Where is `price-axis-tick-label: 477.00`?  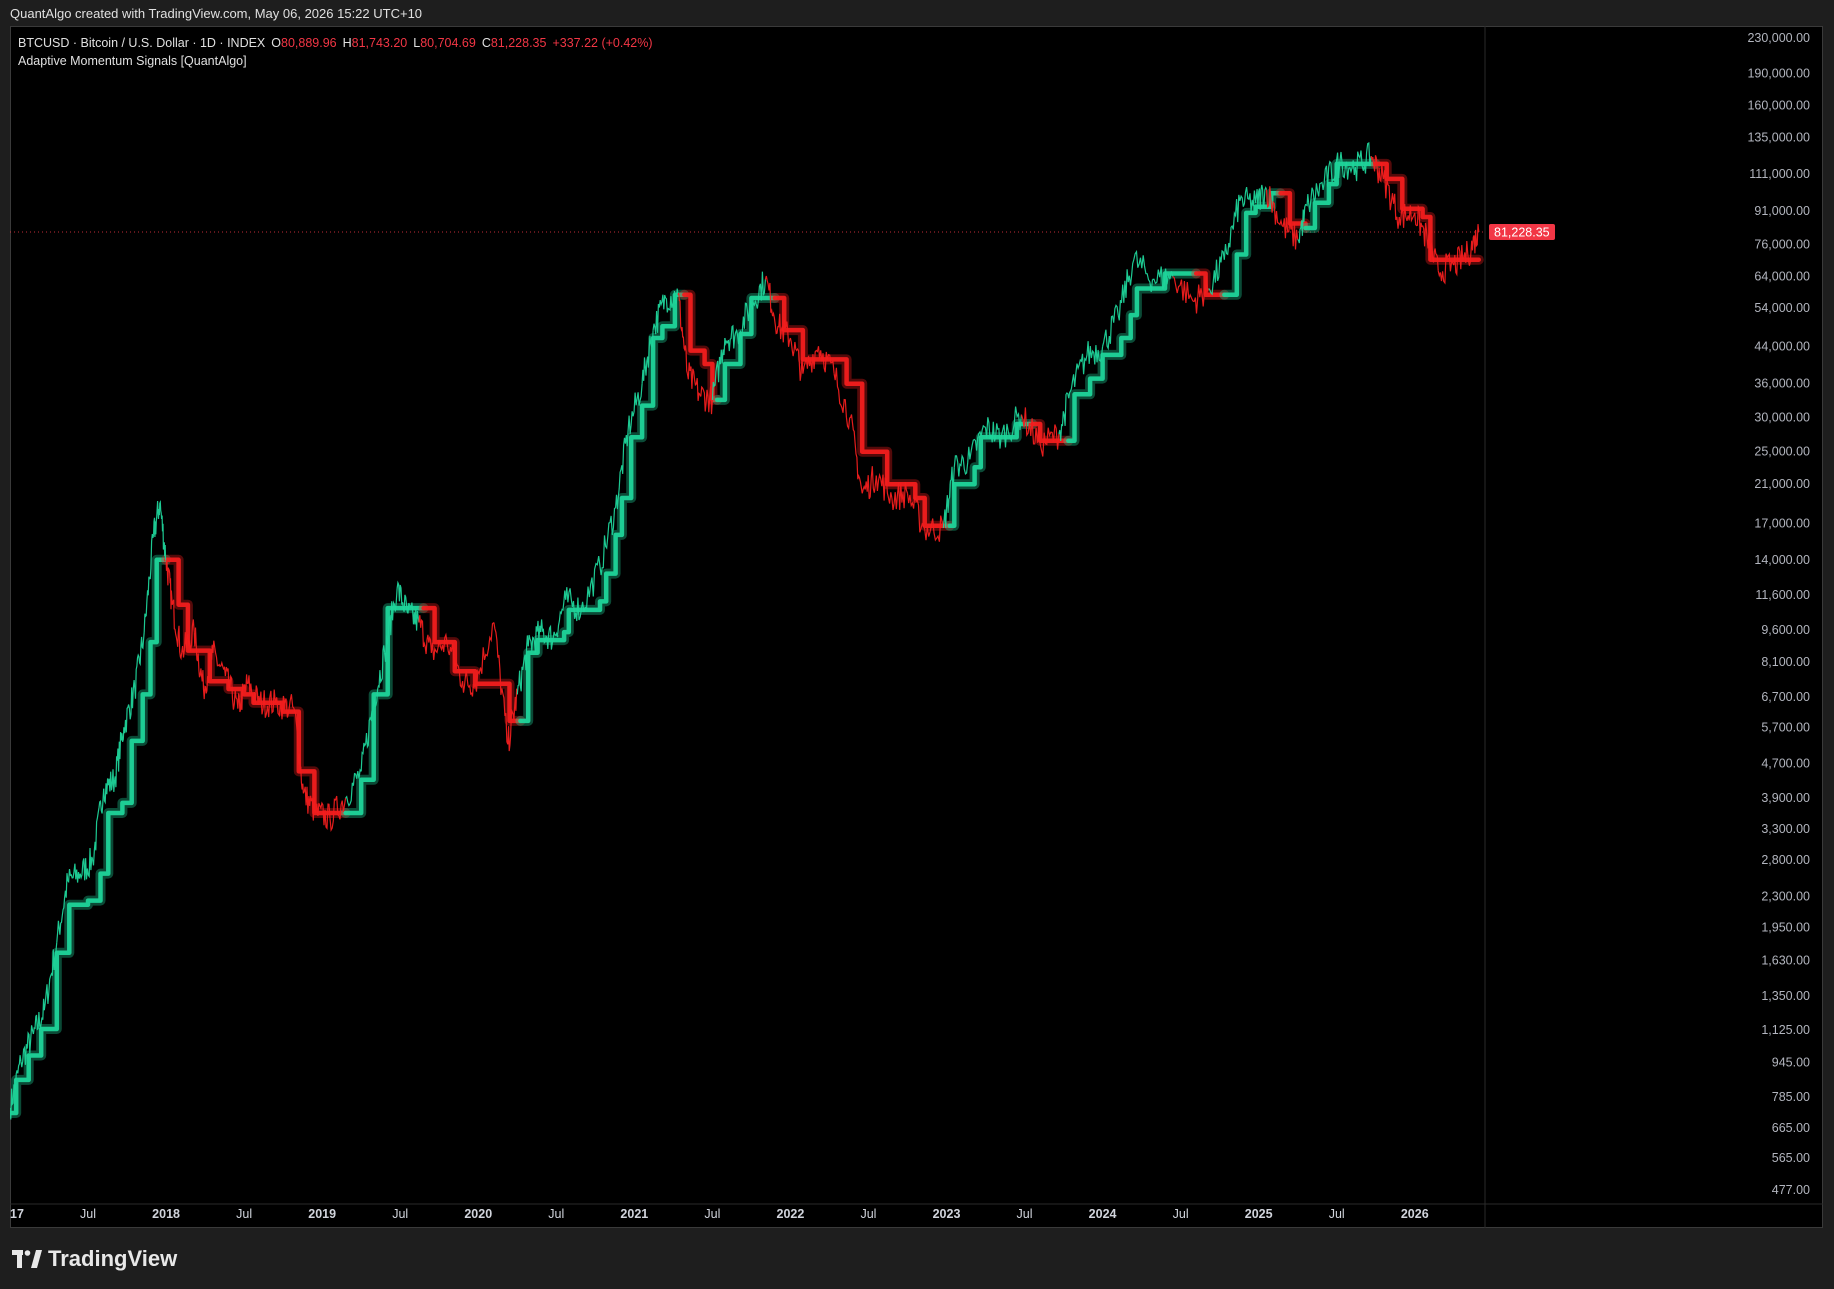 price-axis-tick-label: 477.00 is located at coordinates (1791, 1190).